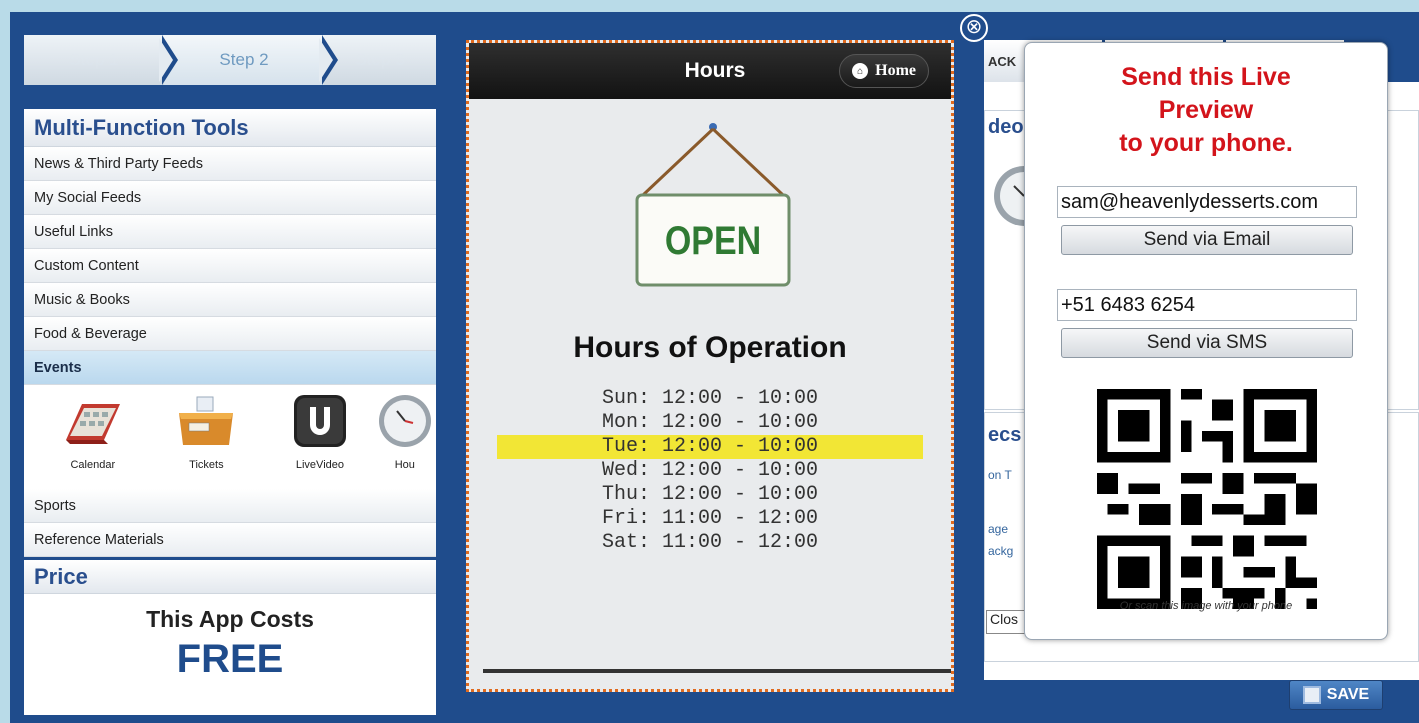 This screenshot has width=1419, height=723. I want to click on settings-link-1: on T, so click(1000, 475).